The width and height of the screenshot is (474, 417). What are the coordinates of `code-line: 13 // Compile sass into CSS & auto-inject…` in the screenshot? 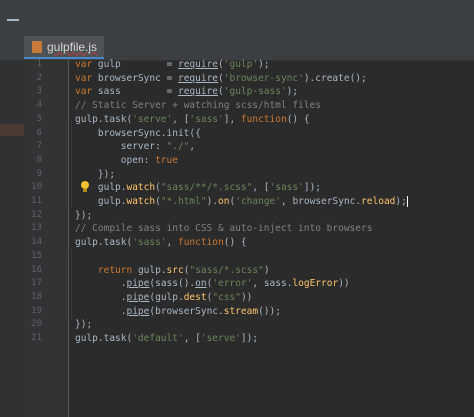 It's located at (237, 228).